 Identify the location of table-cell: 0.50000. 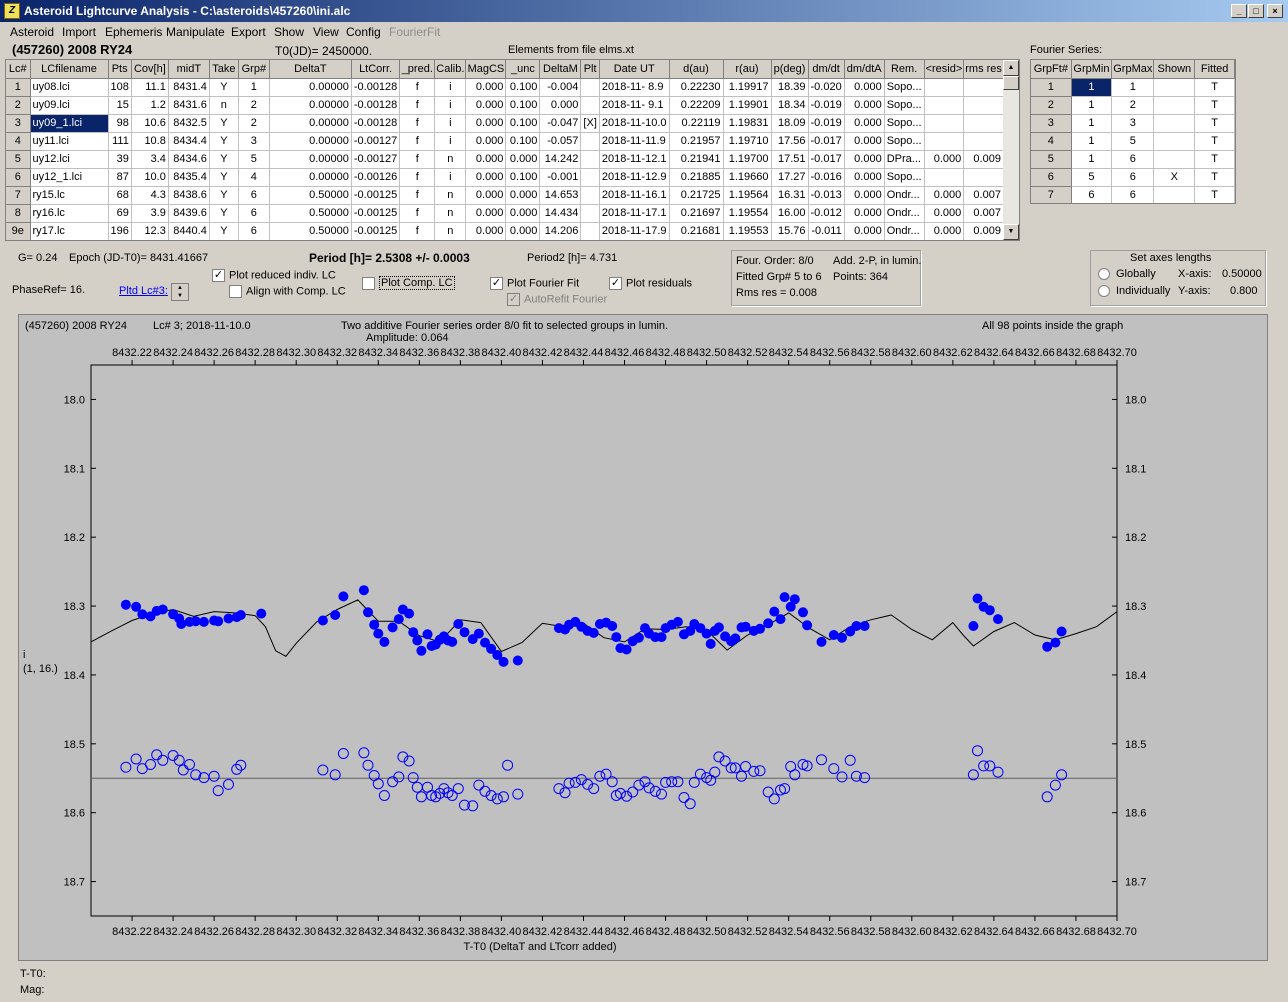
(310, 213).